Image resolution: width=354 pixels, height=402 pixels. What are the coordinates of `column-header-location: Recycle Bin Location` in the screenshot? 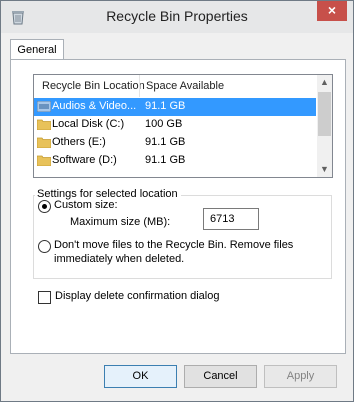 It's located at (93, 86).